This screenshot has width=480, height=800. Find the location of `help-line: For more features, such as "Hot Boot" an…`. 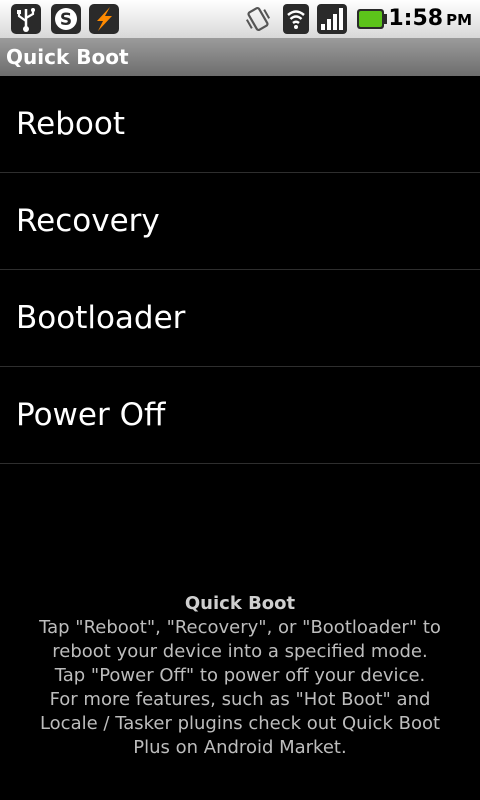

help-line: For more features, such as "Hot Boot" an… is located at coordinates (240, 699).